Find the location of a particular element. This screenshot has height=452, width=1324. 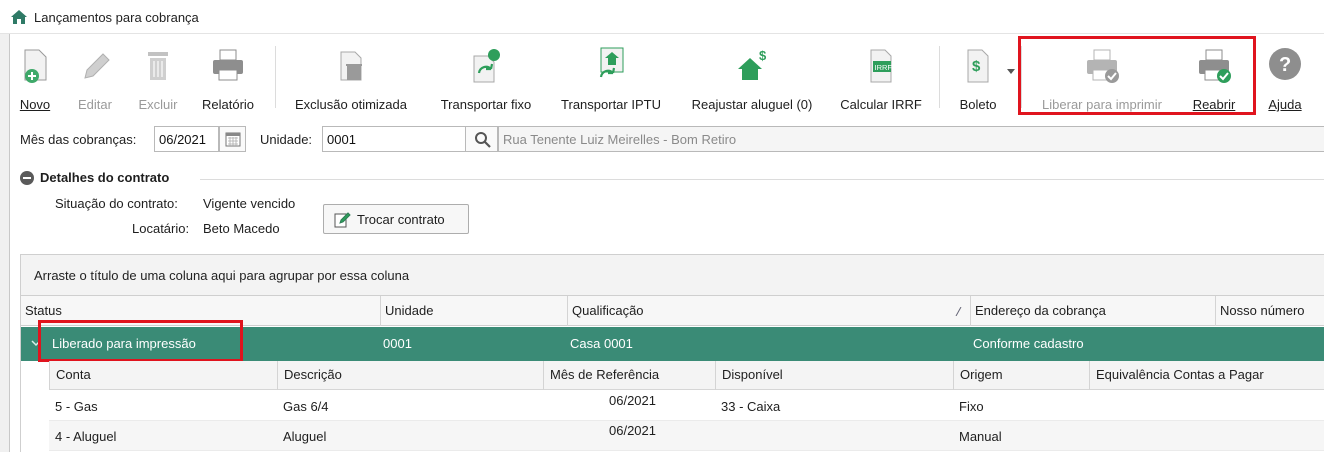

excluir-button: Excluir is located at coordinates (158, 79).